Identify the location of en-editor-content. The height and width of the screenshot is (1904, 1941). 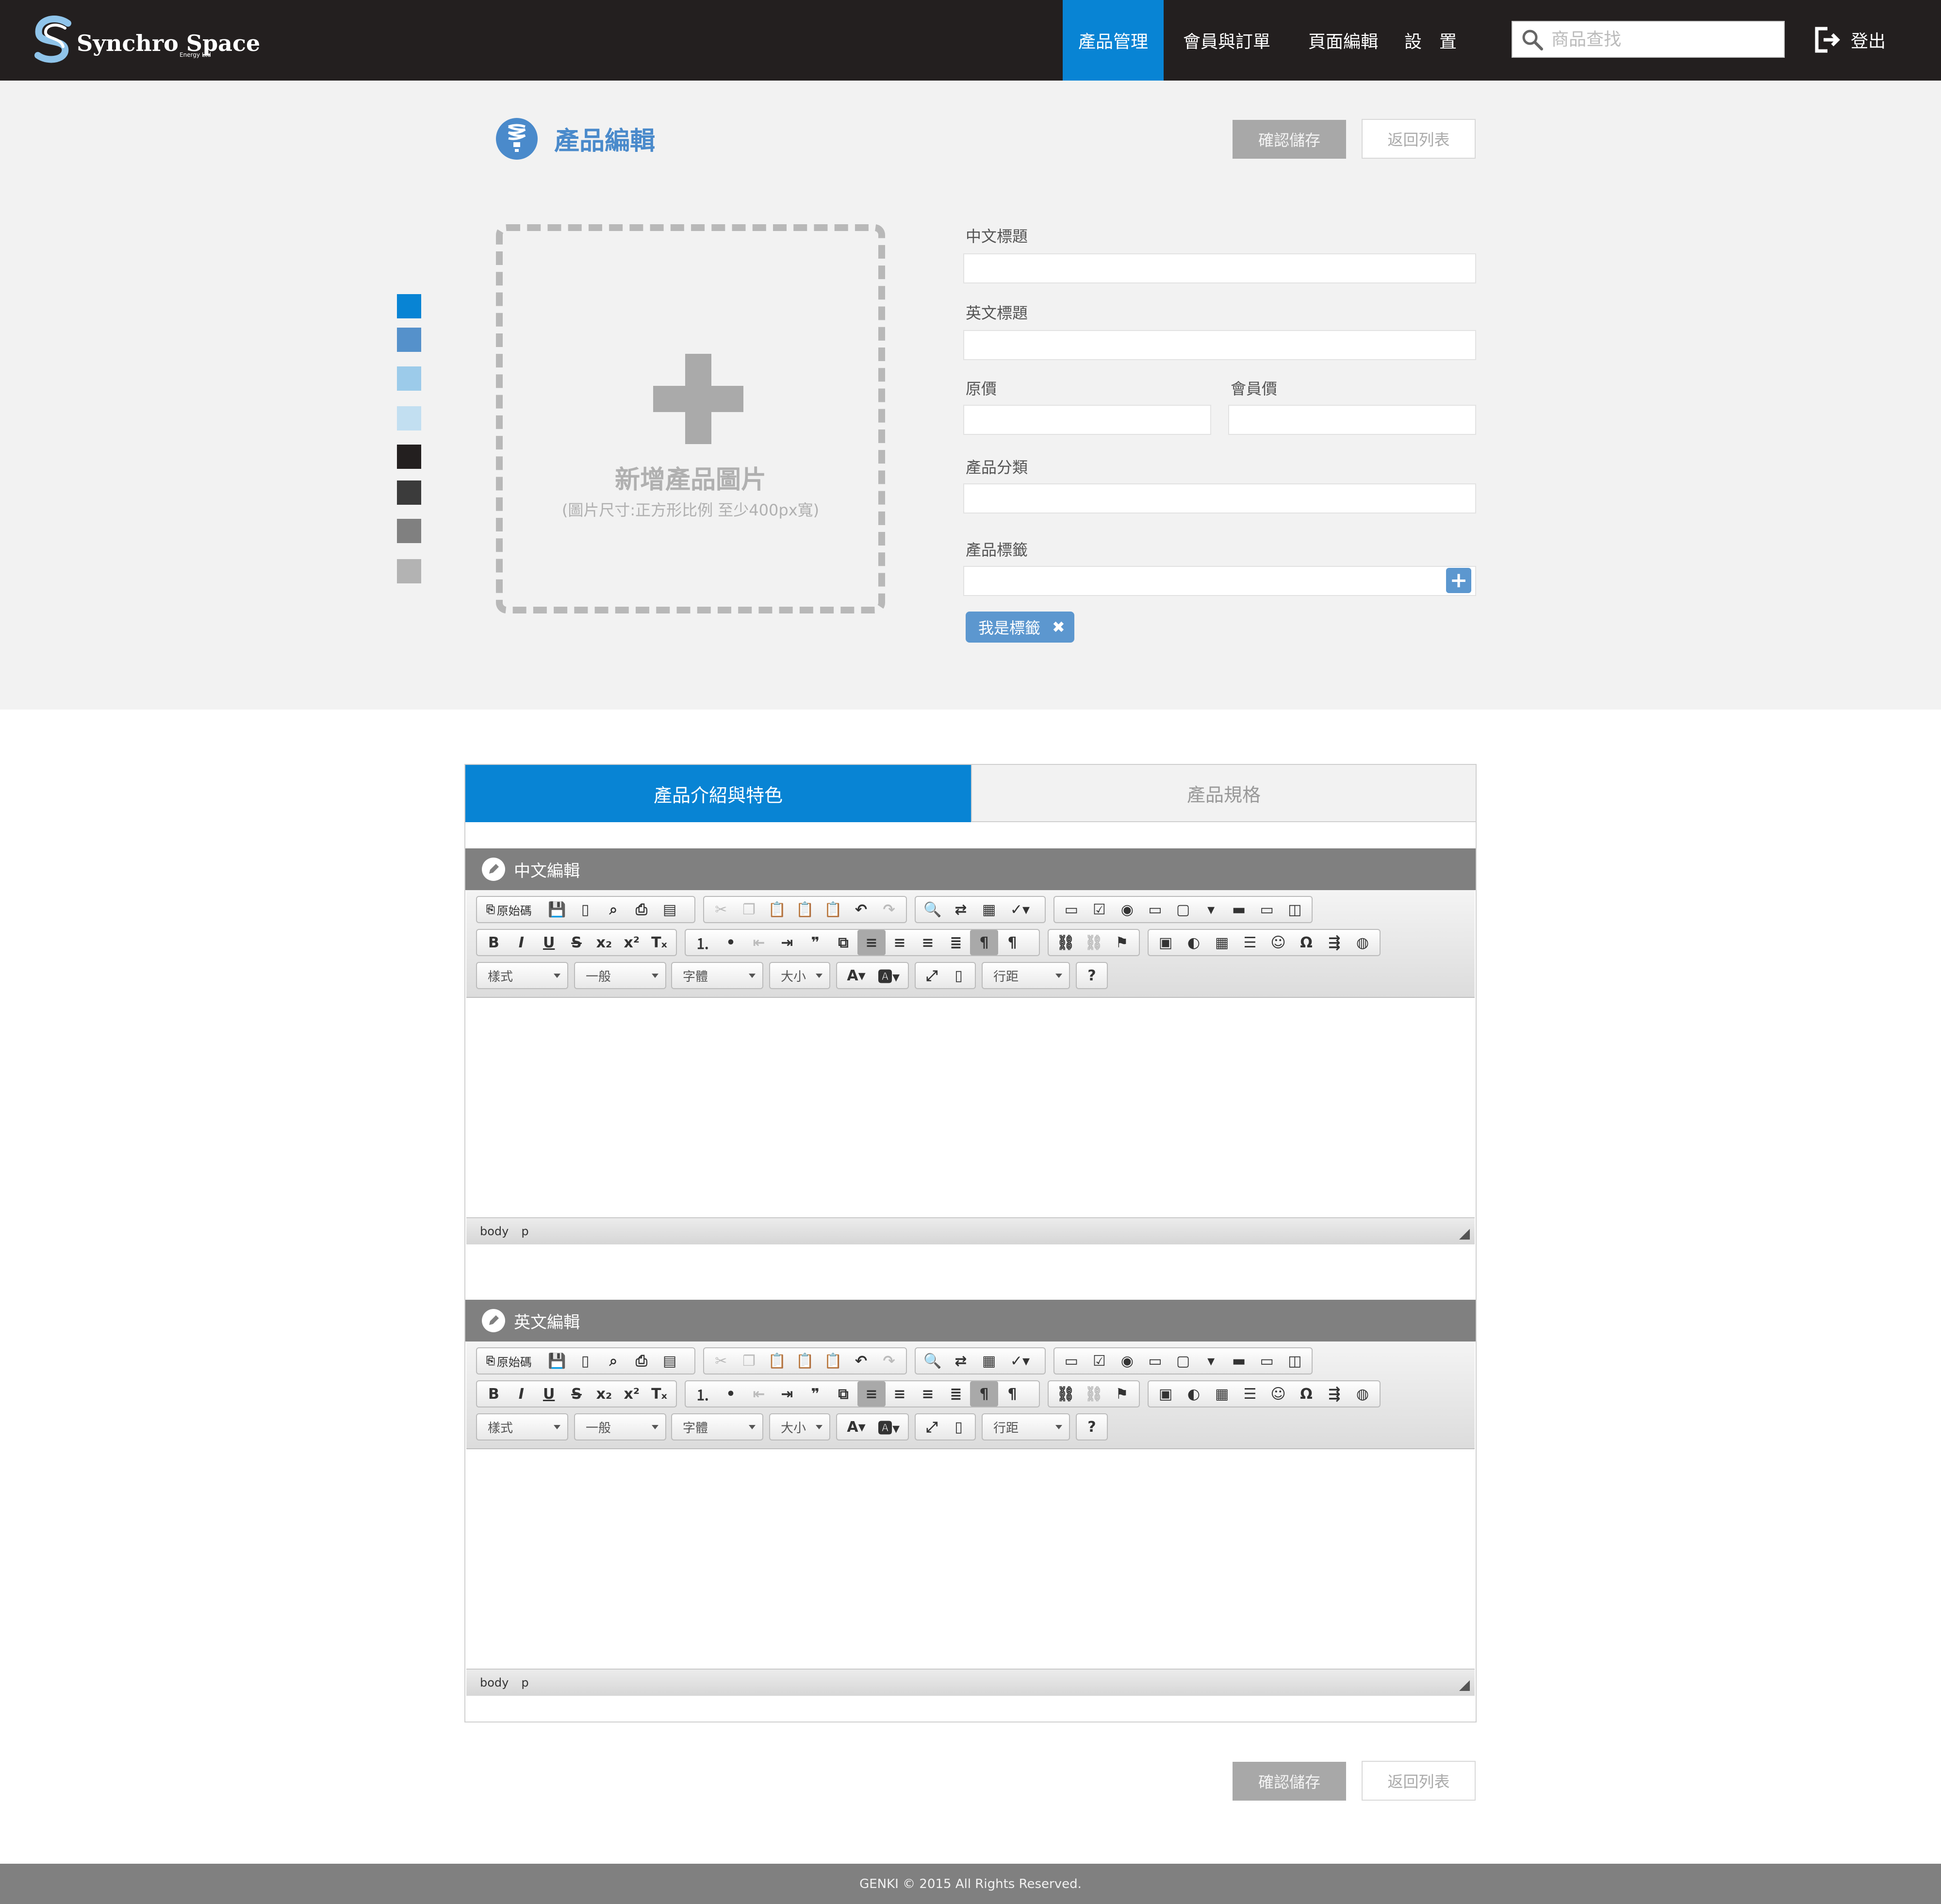
(970, 1559).